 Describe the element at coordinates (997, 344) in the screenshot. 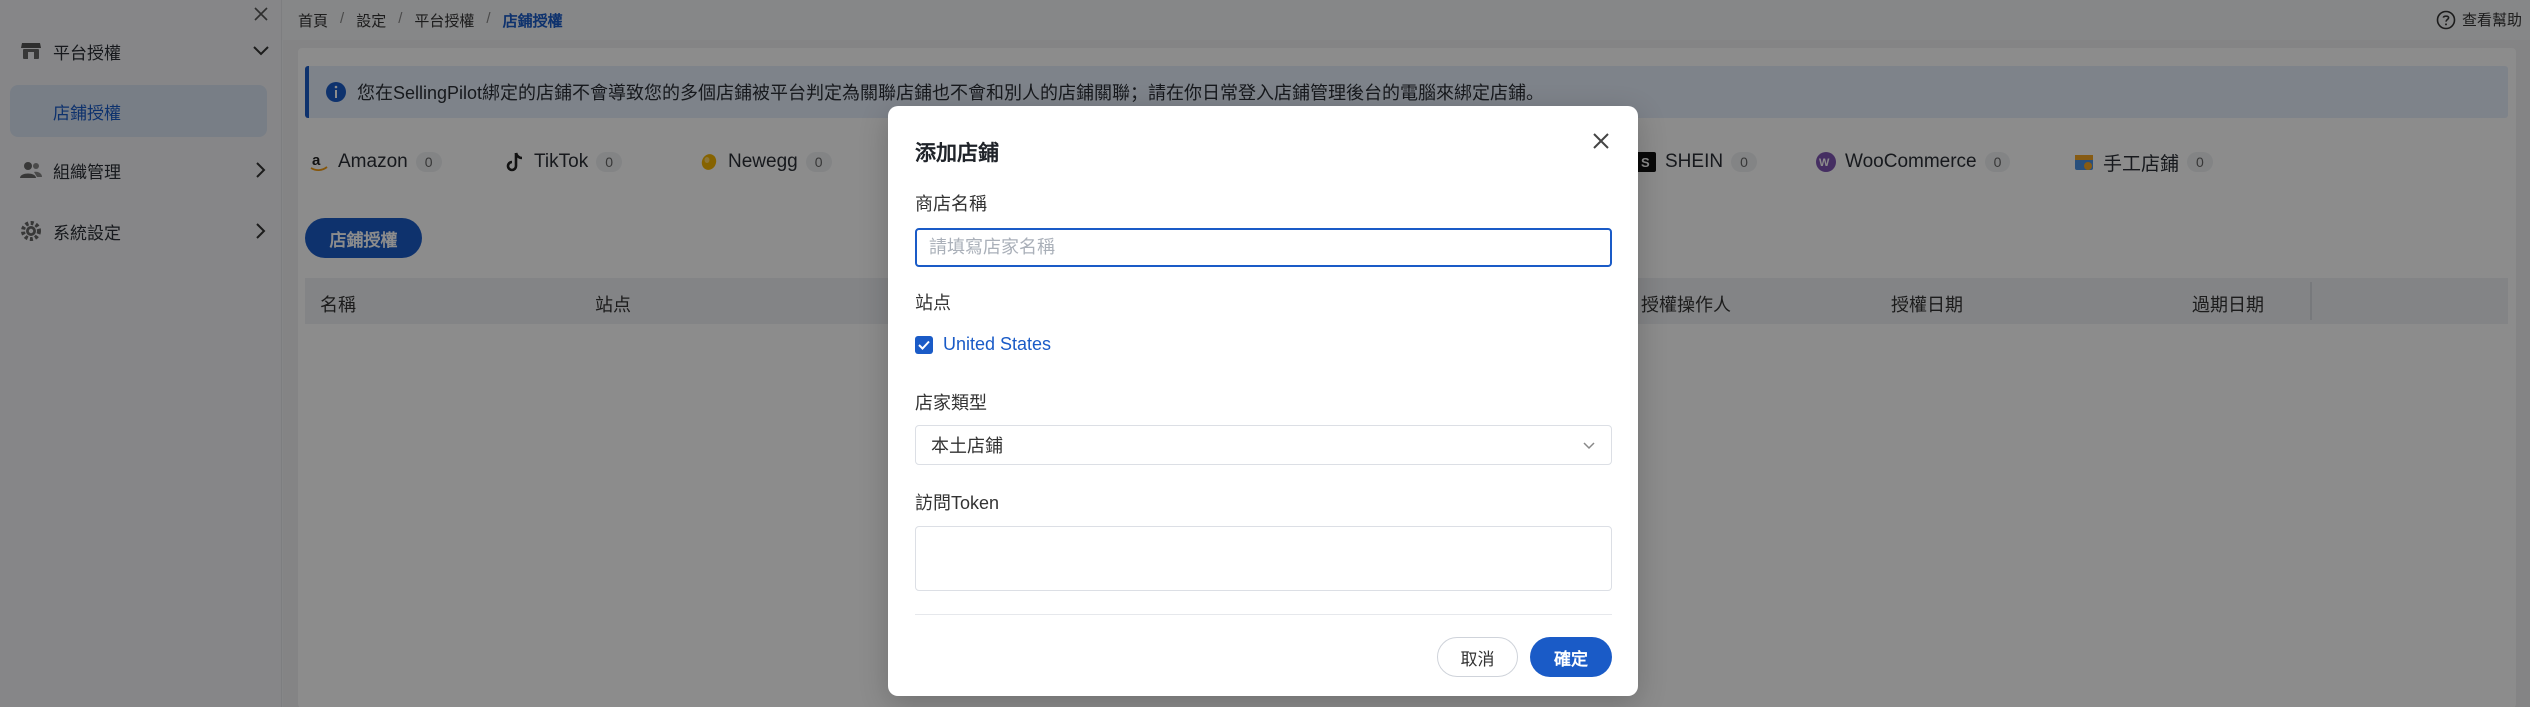

I see `site-option-label: United States` at that location.